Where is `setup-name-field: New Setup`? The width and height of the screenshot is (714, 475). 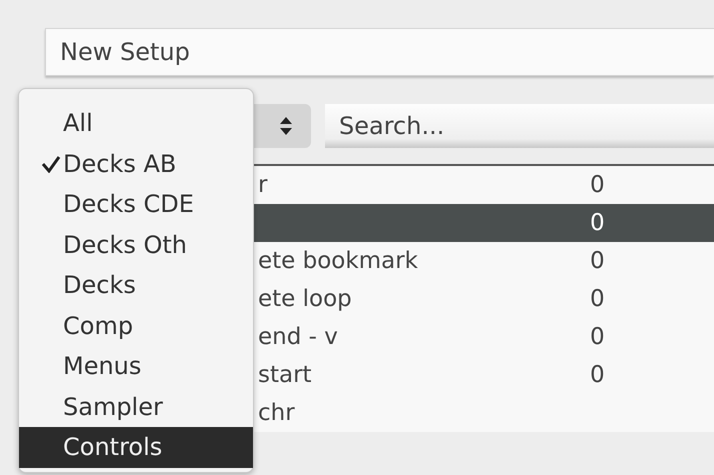
setup-name-field: New Setup is located at coordinates (379, 52).